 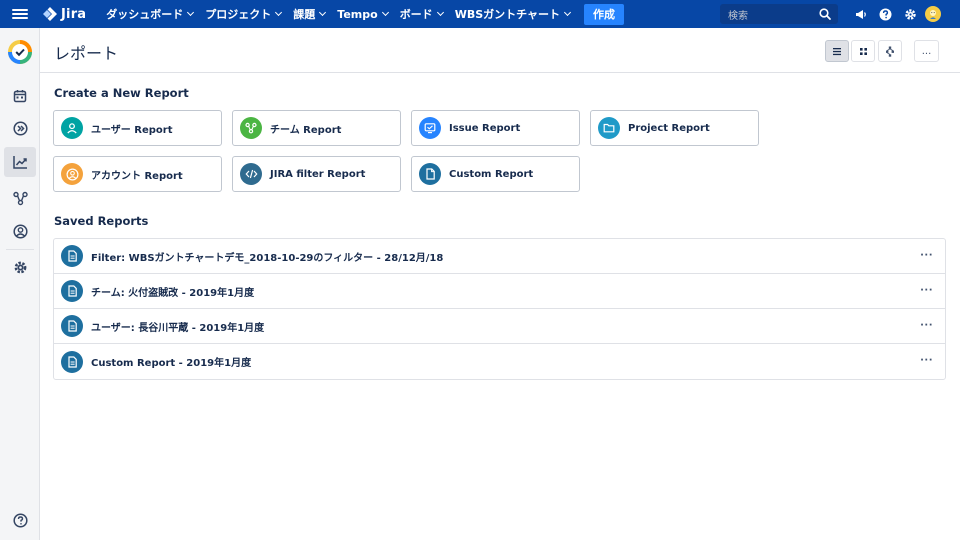 What do you see at coordinates (604, 14) in the screenshot?
I see `create-button: 作成` at bounding box center [604, 14].